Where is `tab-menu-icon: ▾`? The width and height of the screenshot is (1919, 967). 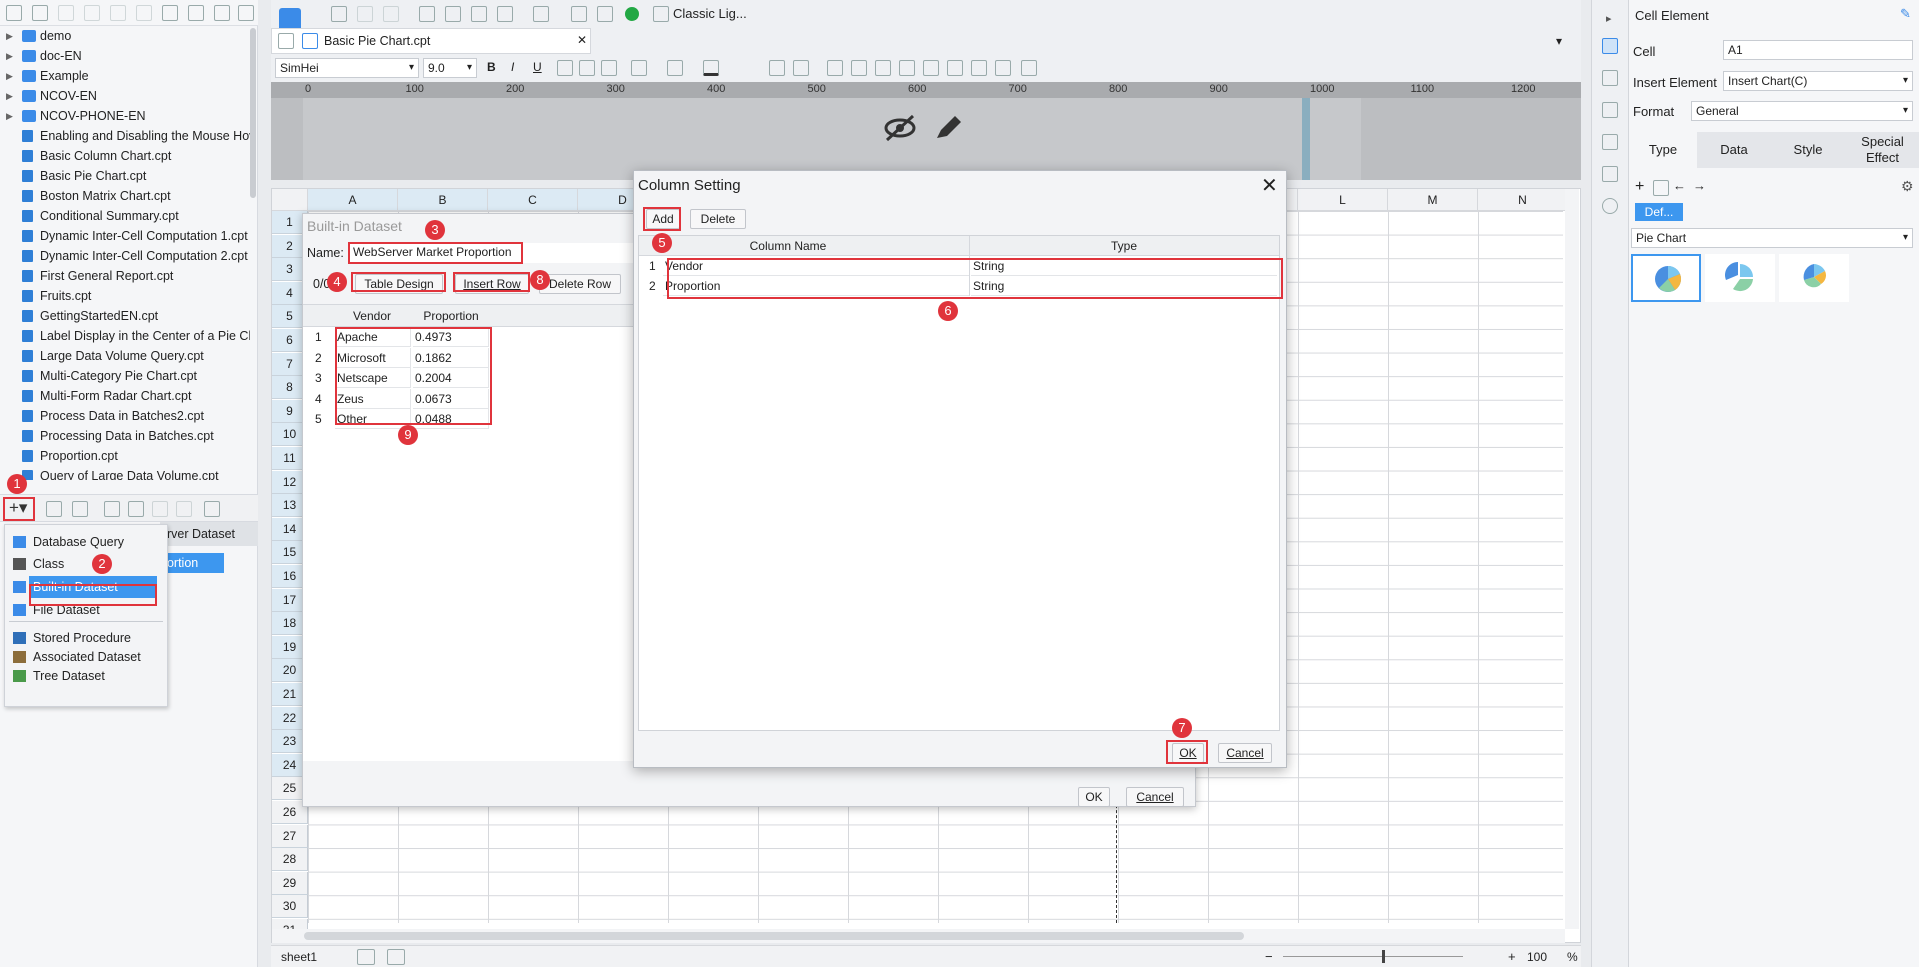 tab-menu-icon: ▾ is located at coordinates (1559, 41).